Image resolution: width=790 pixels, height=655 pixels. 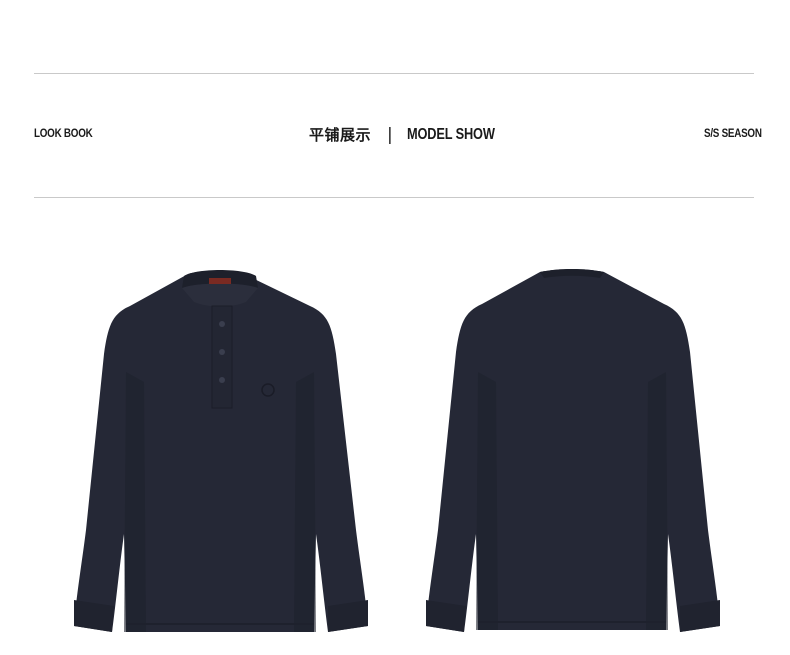 I want to click on section-title: 平铺展示 | MODEL SHOW, so click(x=412, y=134).